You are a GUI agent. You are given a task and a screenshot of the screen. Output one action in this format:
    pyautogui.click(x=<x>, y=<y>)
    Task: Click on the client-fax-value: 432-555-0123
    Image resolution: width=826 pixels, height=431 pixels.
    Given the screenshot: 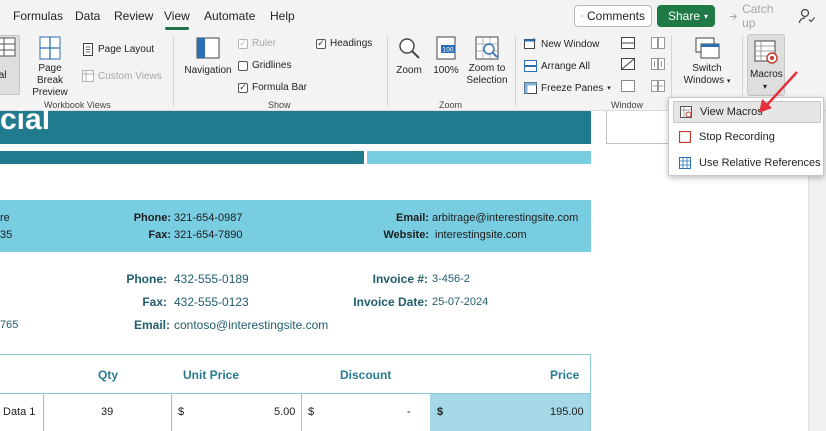 What is the action you would take?
    pyautogui.click(x=211, y=302)
    